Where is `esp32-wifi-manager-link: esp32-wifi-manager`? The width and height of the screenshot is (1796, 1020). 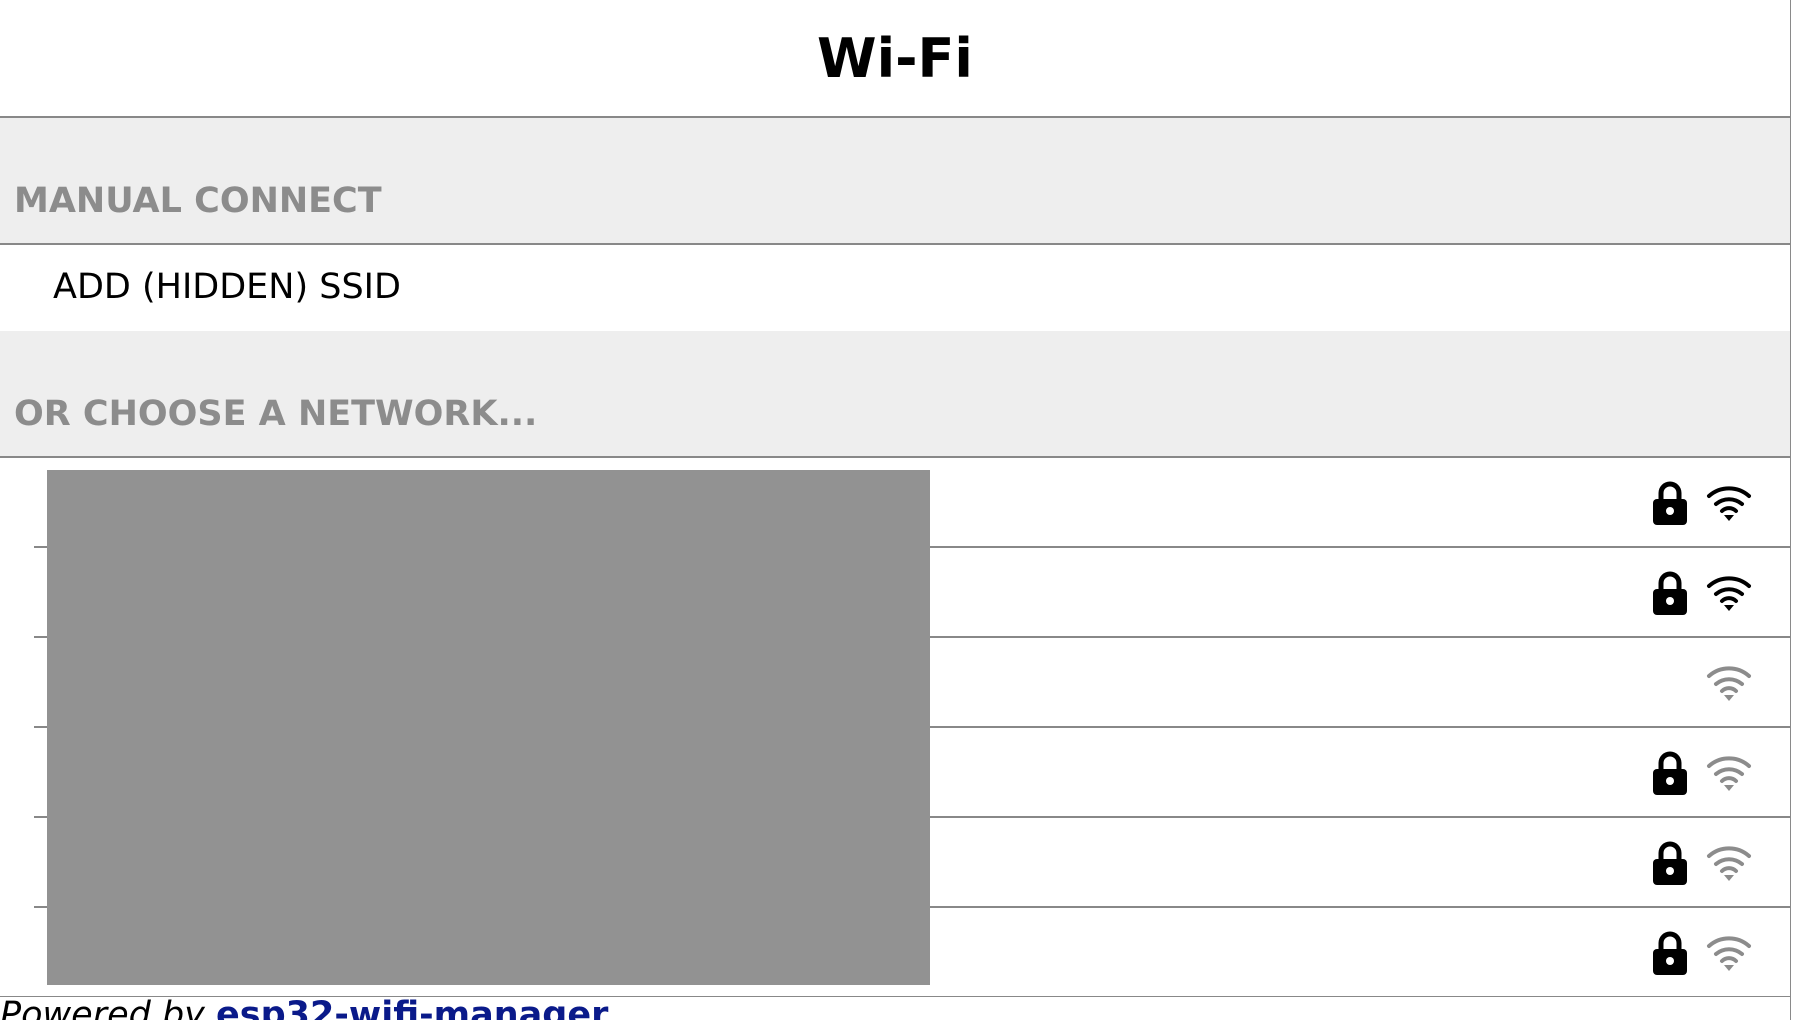
esp32-wifi-manager-link: esp32-wifi-manager is located at coordinates (412, 1008).